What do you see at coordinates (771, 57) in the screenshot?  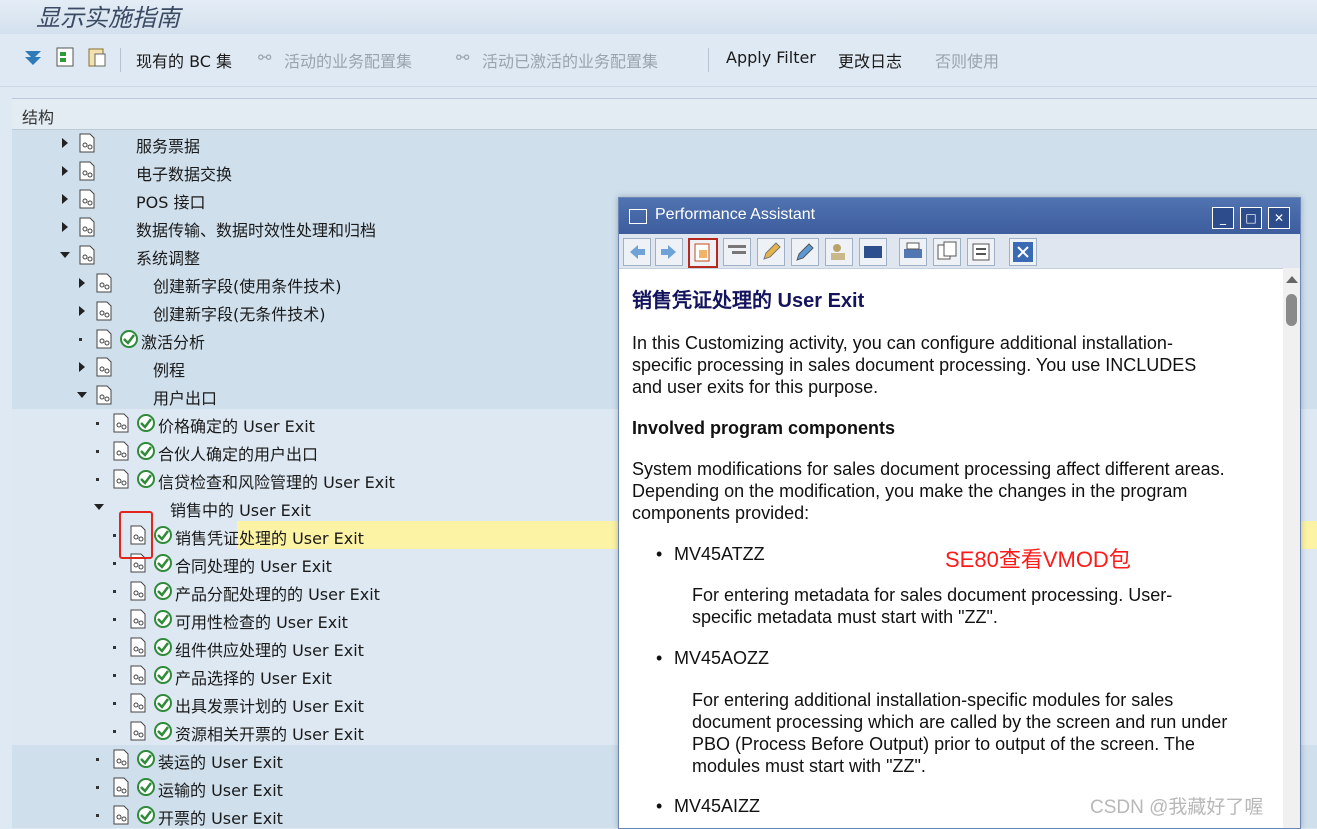 I see `apply-filter-button: Apply Filter` at bounding box center [771, 57].